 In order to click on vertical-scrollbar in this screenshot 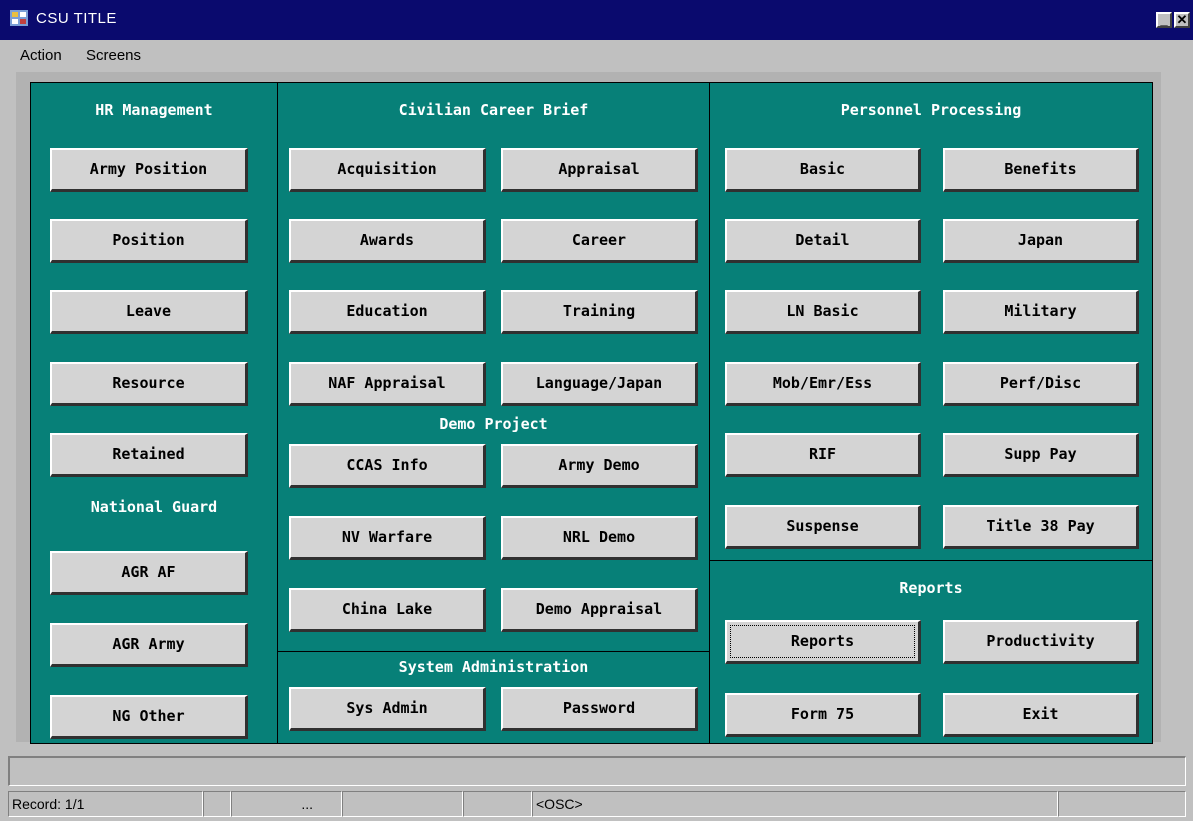, I will do `click(1177, 407)`.